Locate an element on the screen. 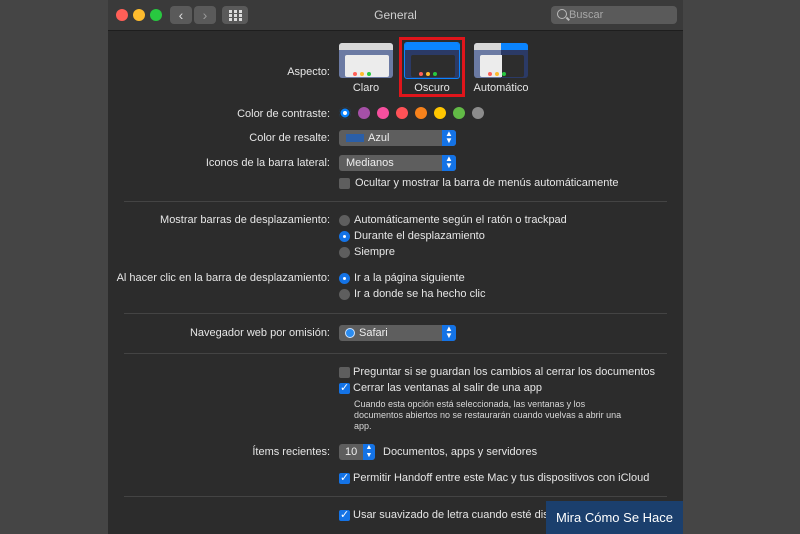  contrast-swatch-blue is located at coordinates (345, 113).